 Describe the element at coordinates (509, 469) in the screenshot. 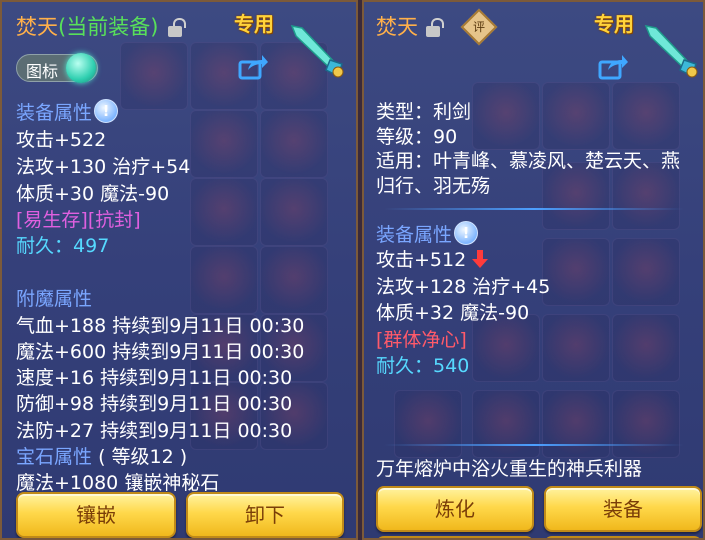

I see `item-description: 万年熔炉中浴火重生的神兵利器` at that location.